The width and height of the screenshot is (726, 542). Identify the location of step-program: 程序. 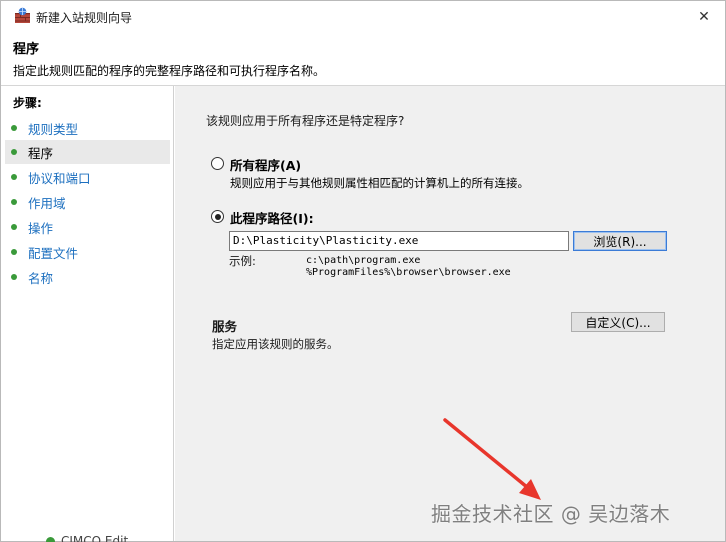
(87, 152).